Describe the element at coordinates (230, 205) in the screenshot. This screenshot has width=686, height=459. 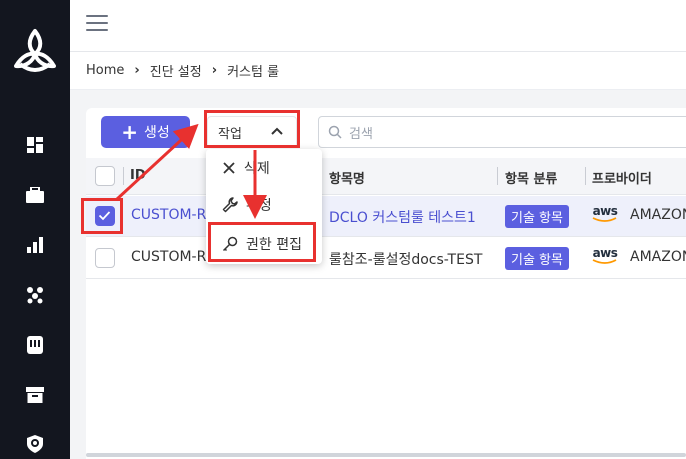
I see `wrench-icon` at that location.